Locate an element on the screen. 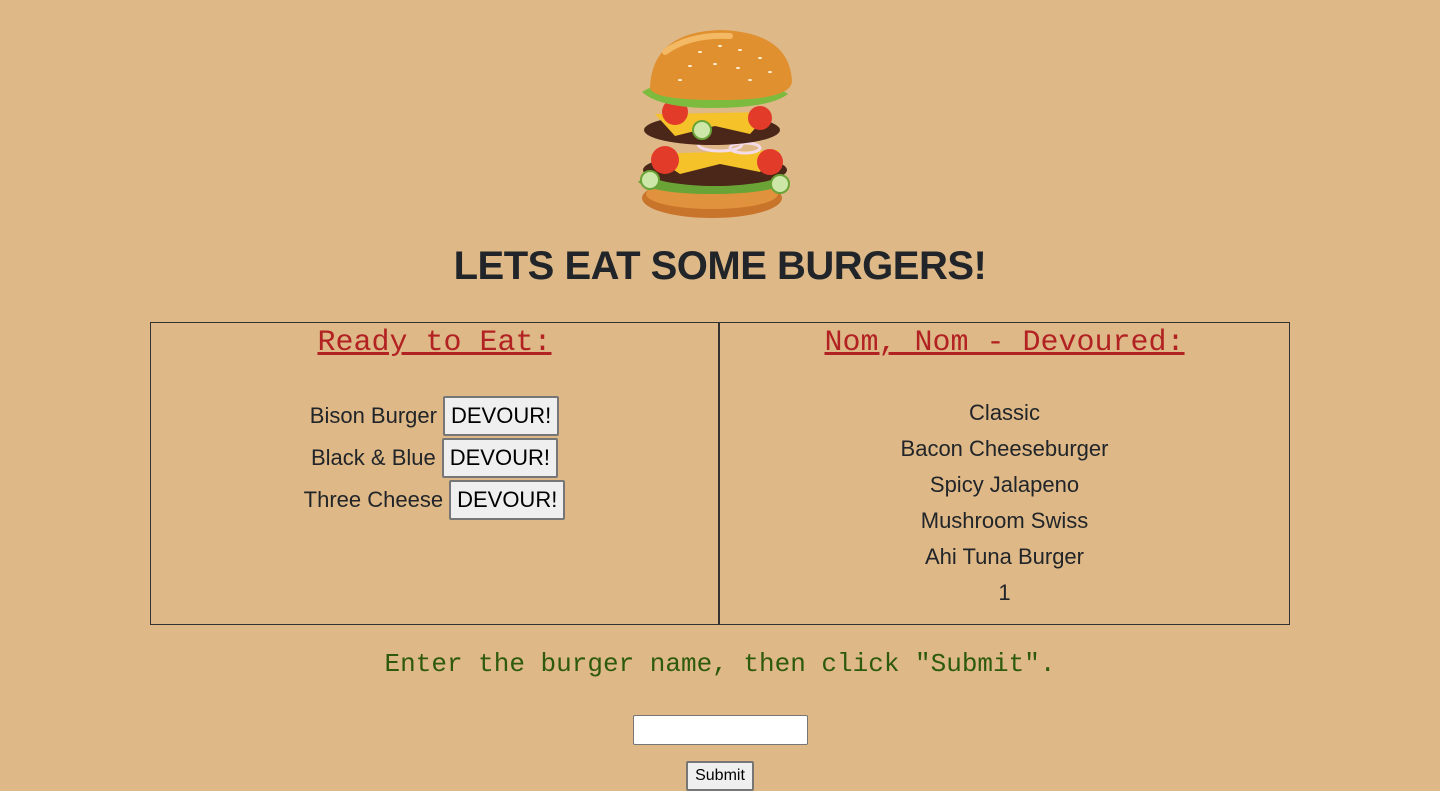 Image resolution: width=1440 pixels, height=791 pixels. page-title: LETS EAT SOME BURGERS! is located at coordinates (720, 266).